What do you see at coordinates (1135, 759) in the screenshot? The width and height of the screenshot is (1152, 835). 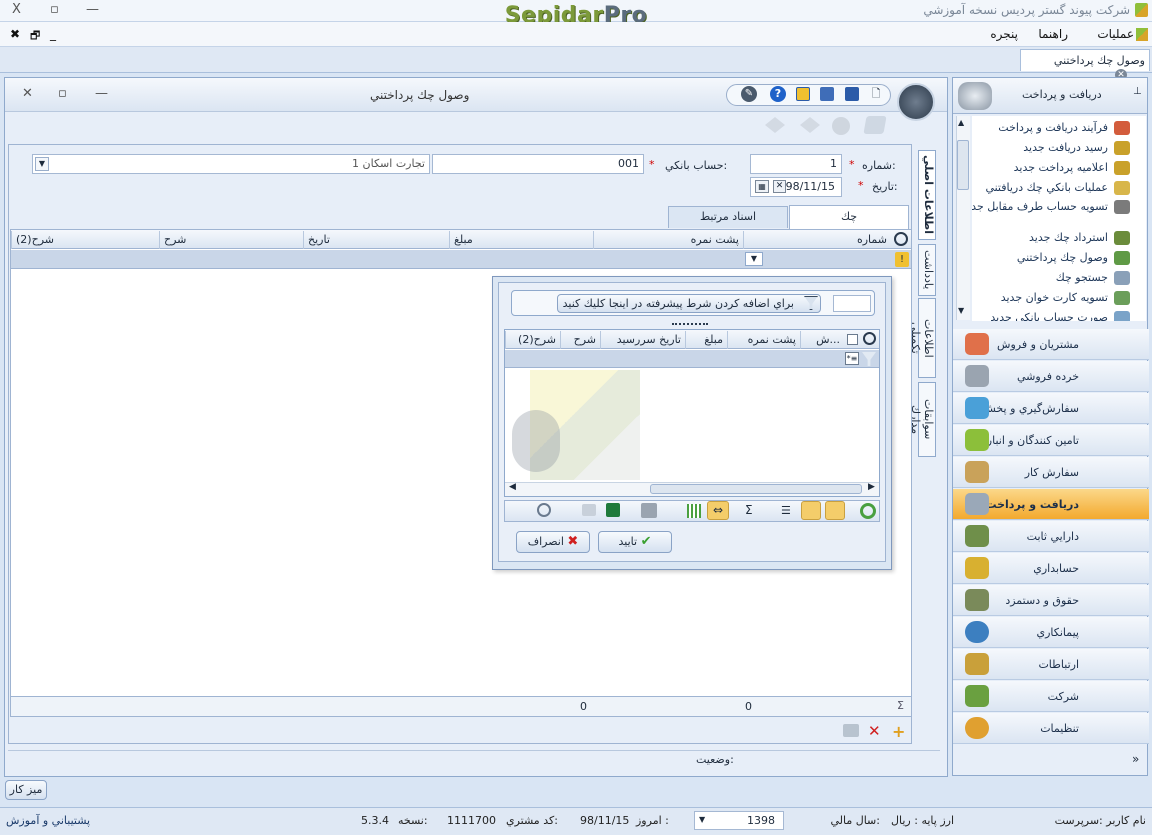 I see `nav-more-icon: »` at bounding box center [1135, 759].